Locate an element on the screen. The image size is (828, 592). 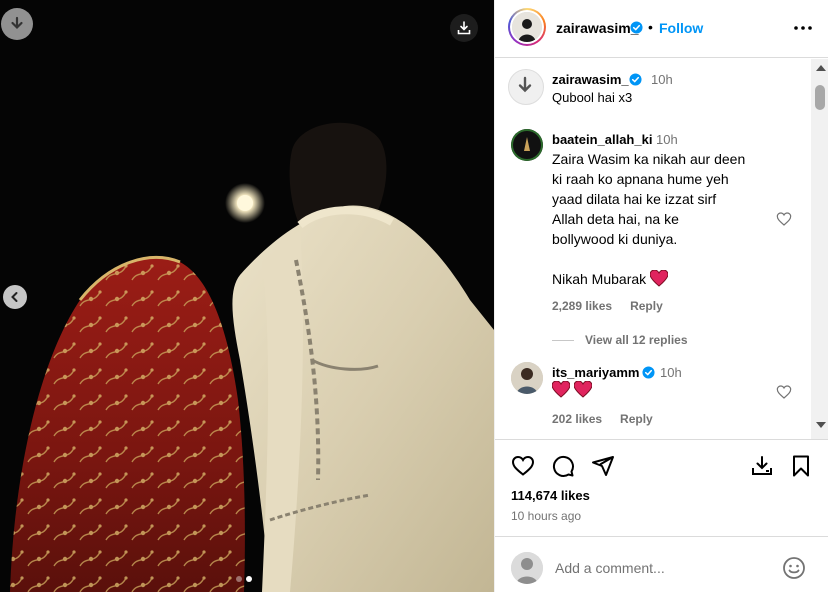
scroll-down-arrow-icon is located at coordinates (821, 425).